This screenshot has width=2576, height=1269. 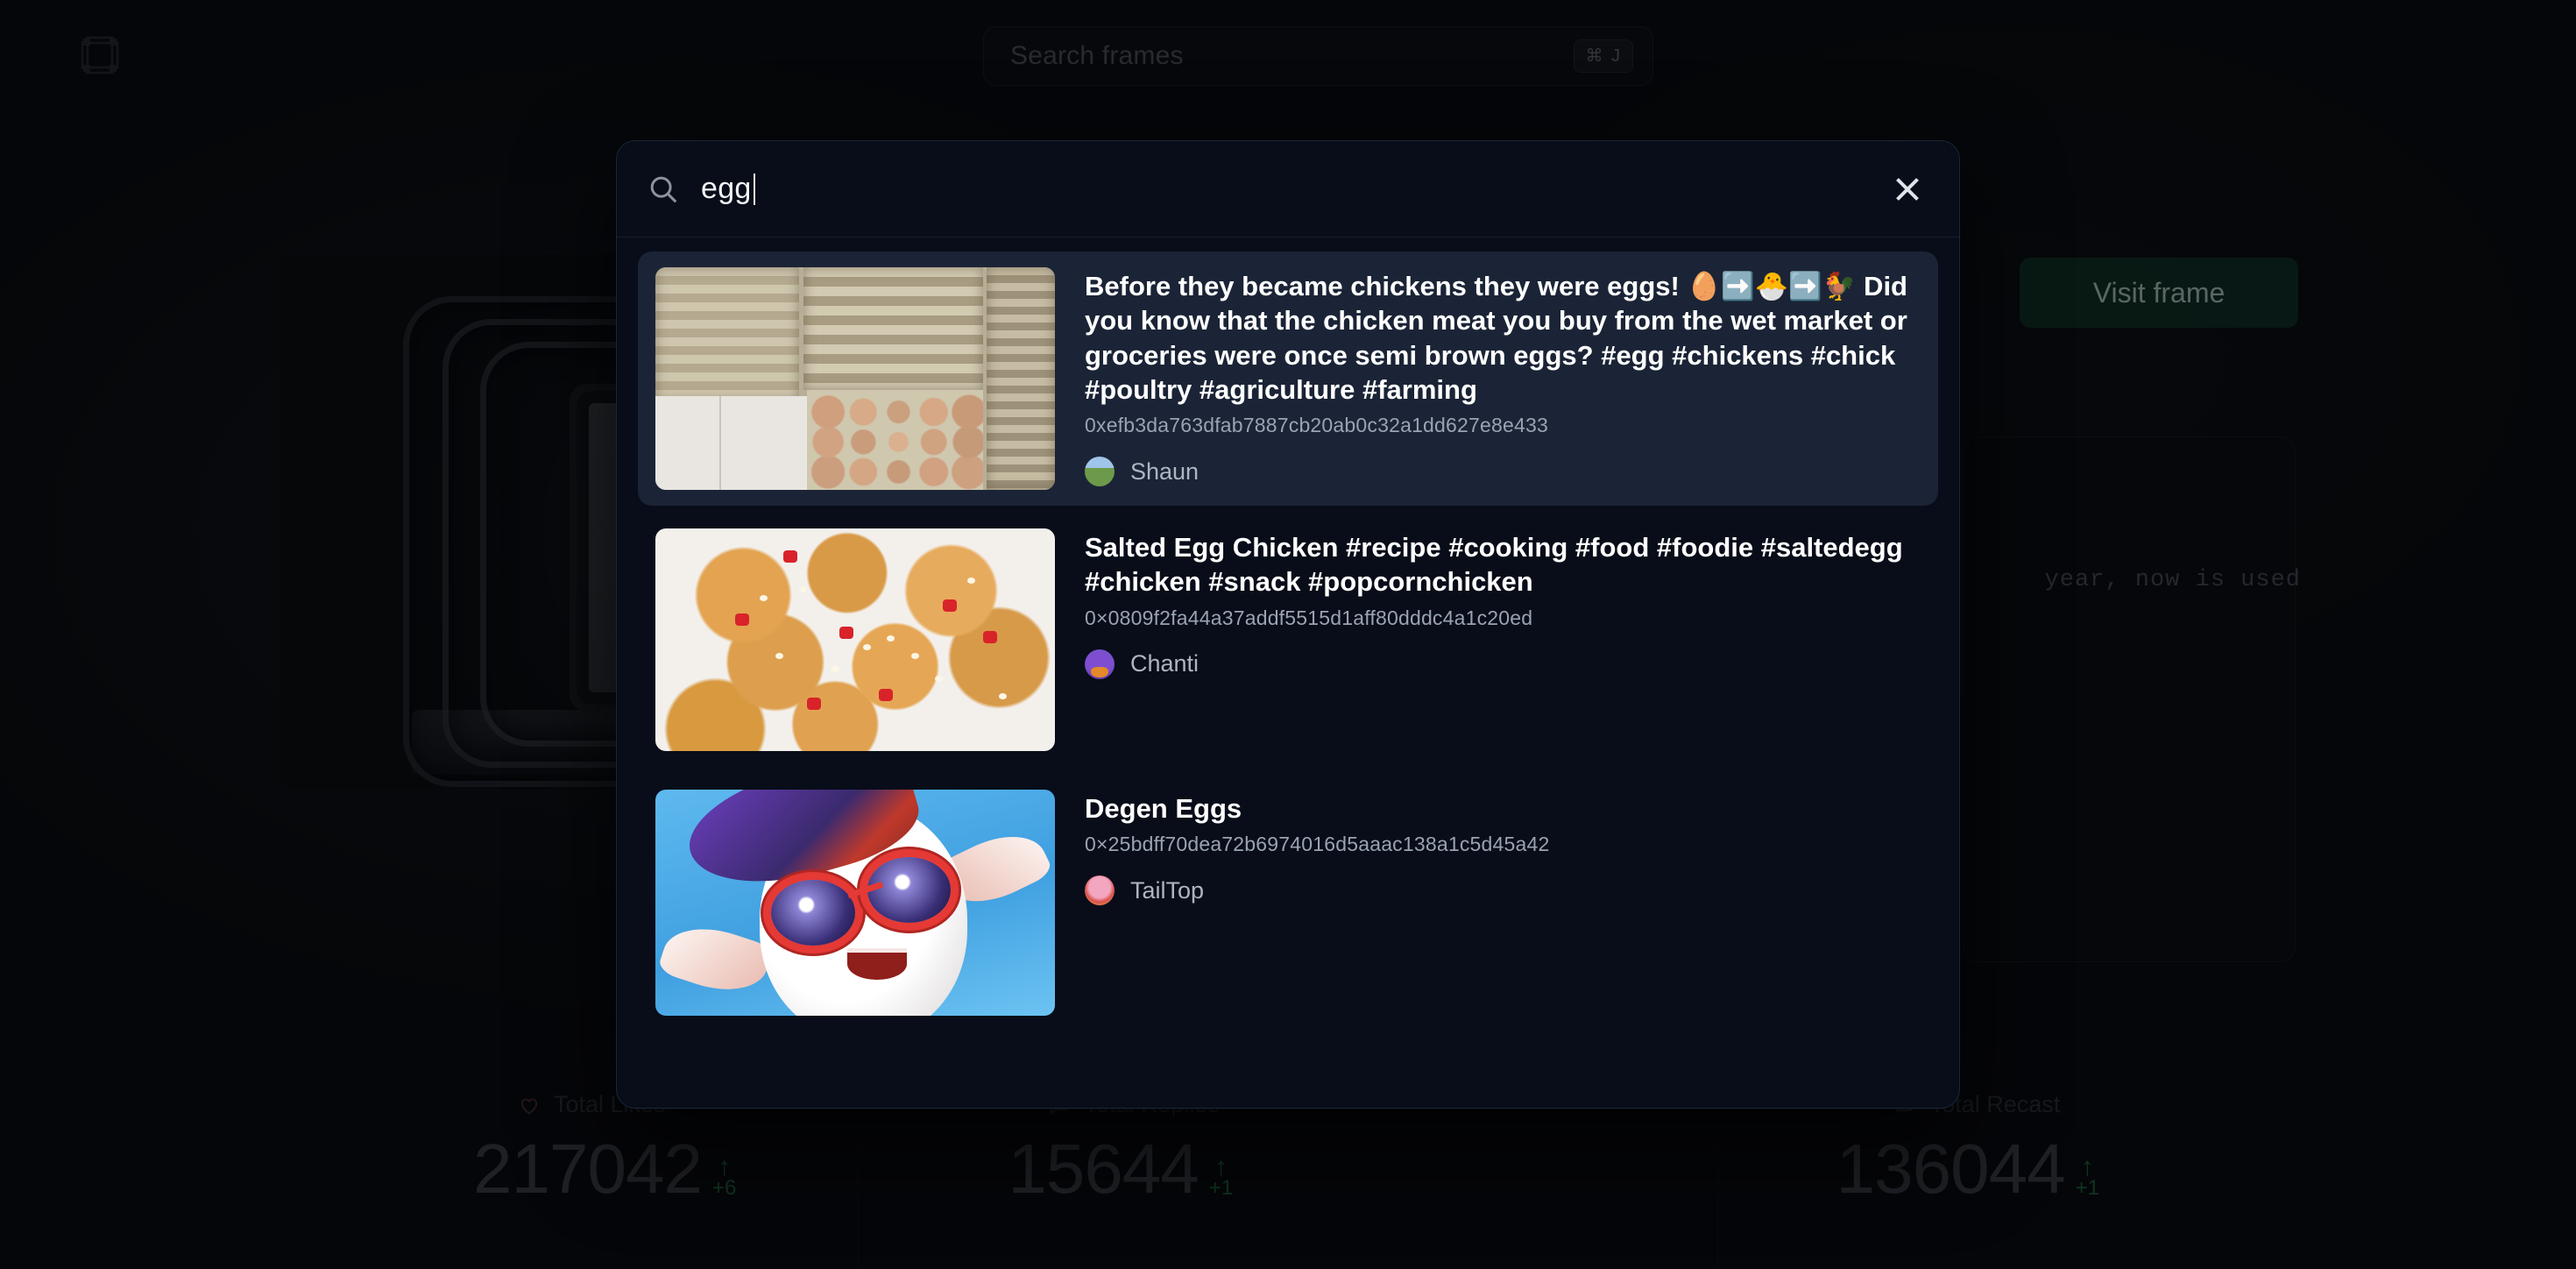 I want to click on author-name: Shaun, so click(x=1165, y=471).